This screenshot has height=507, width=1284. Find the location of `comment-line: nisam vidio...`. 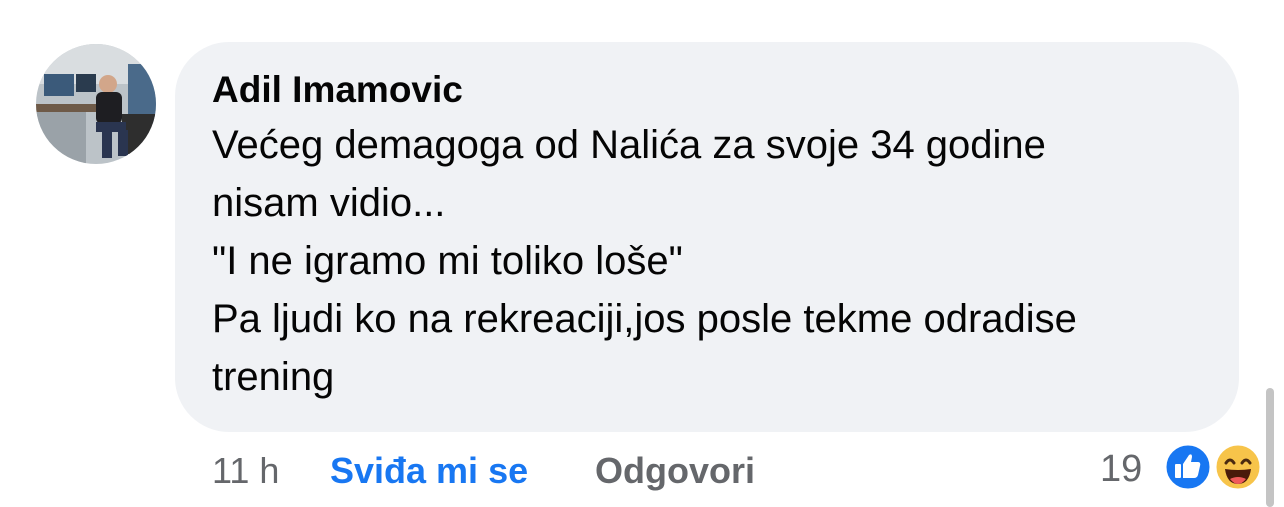

comment-line: nisam vidio... is located at coordinates (329, 203).